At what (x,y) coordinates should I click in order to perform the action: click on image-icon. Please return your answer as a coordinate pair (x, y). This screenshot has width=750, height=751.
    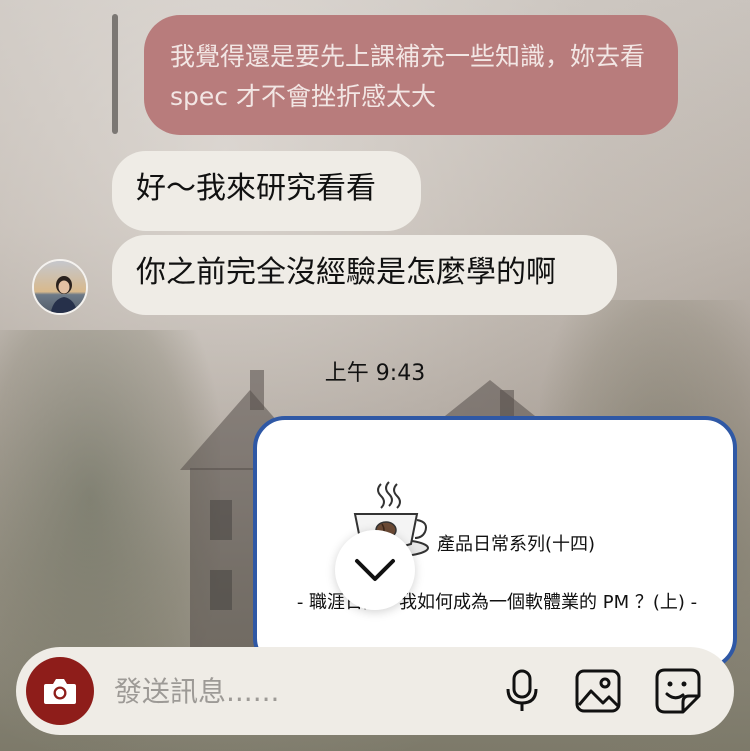
    Looking at the image, I should click on (598, 691).